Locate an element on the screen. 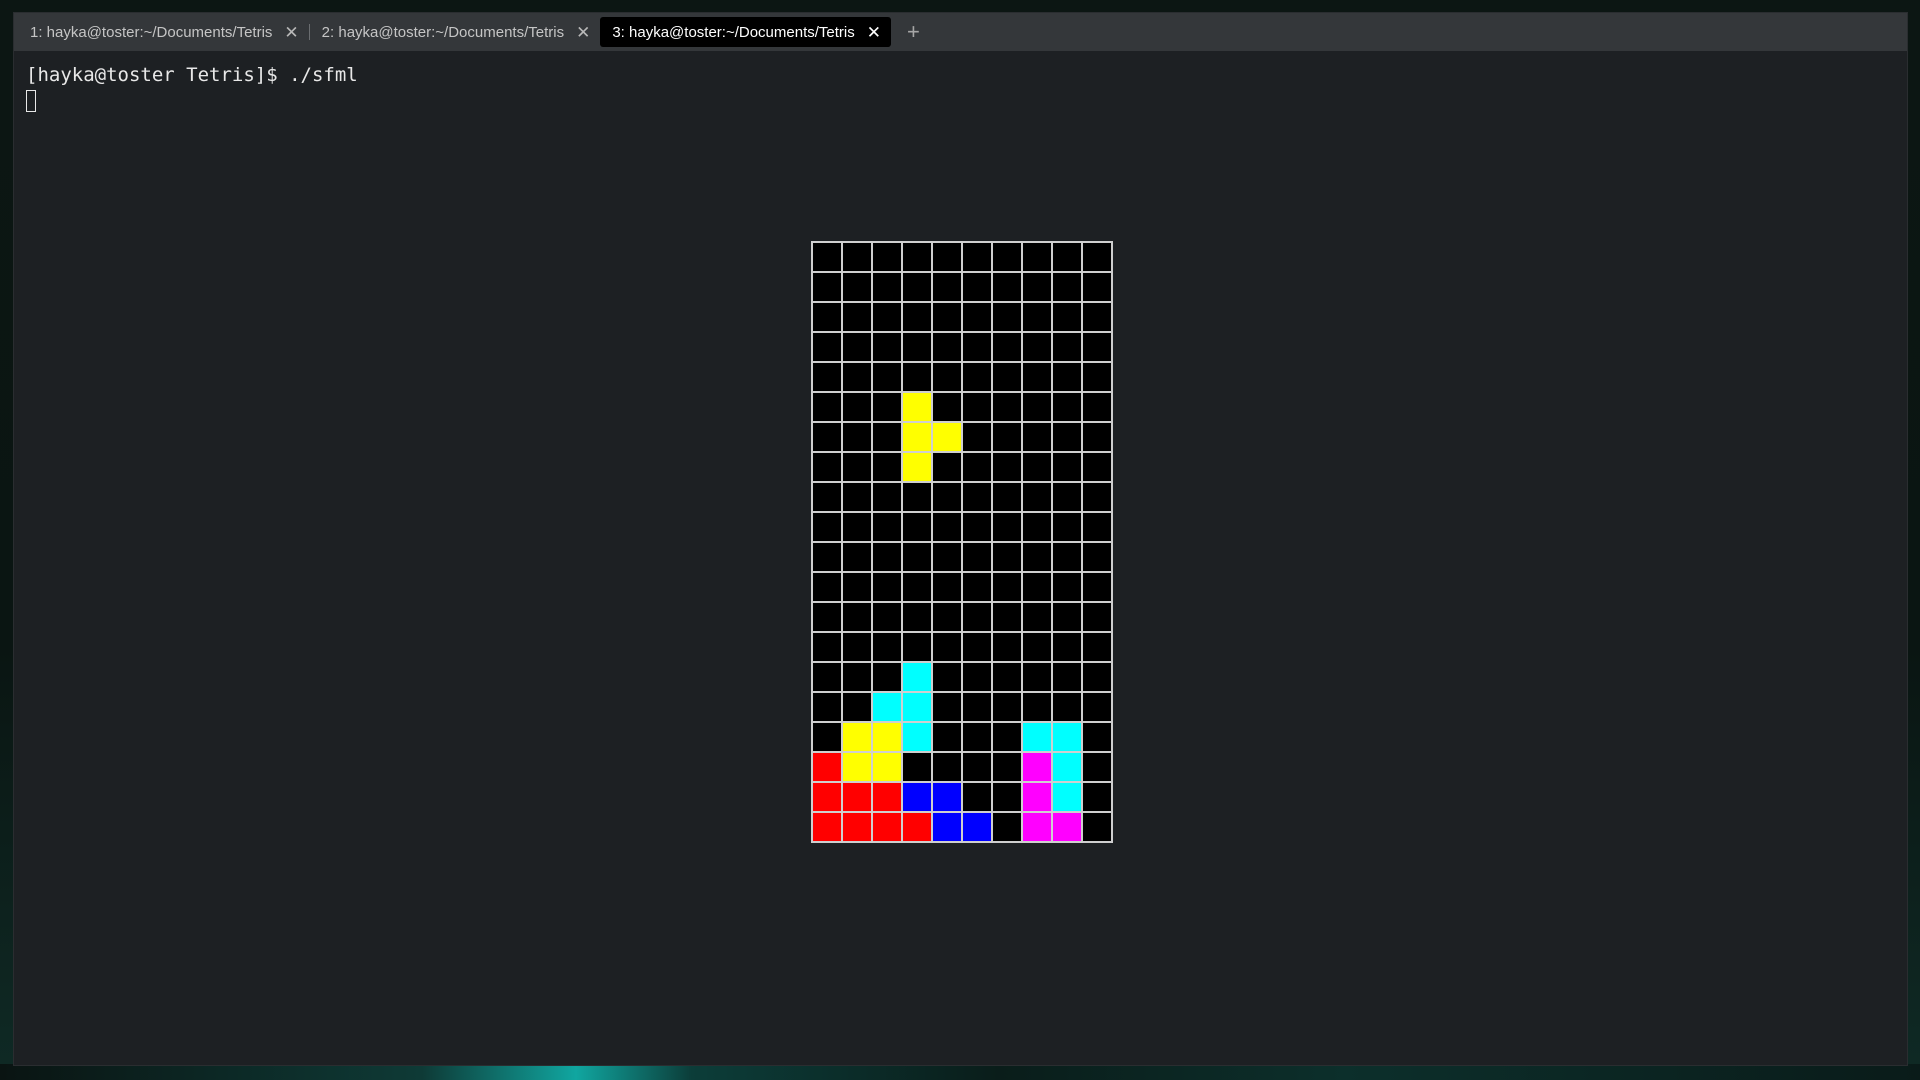  tab-label: 2: hayka@toster:~/Documents/Tetris is located at coordinates (443, 32).